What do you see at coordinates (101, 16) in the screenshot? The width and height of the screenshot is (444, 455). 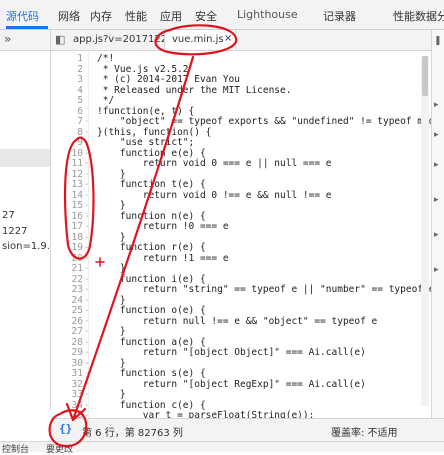 I see `tab-memory: 内存` at bounding box center [101, 16].